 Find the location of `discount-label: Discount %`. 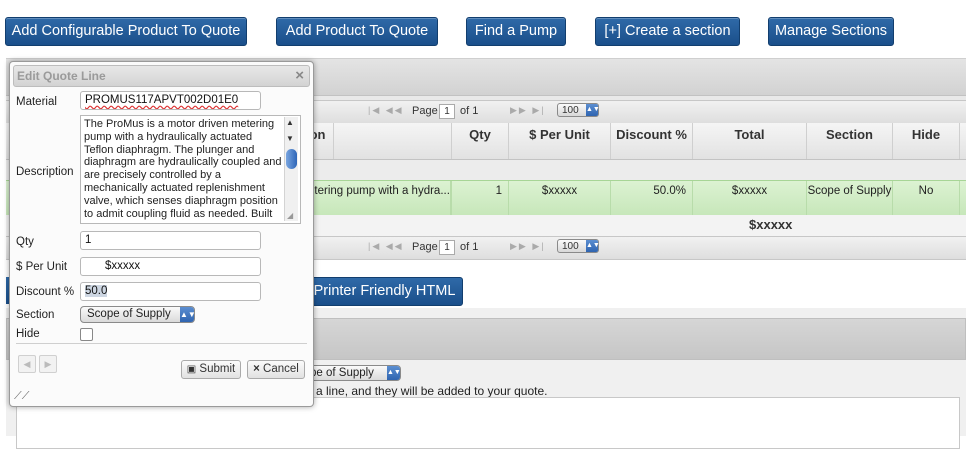

discount-label: Discount % is located at coordinates (45, 292).